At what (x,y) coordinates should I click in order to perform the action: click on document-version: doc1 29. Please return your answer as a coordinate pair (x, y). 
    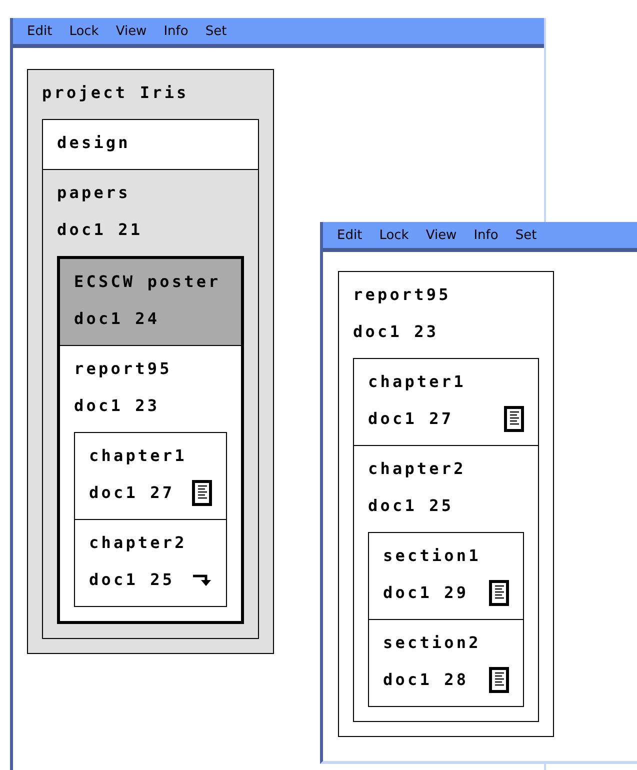
    Looking at the image, I should click on (426, 592).